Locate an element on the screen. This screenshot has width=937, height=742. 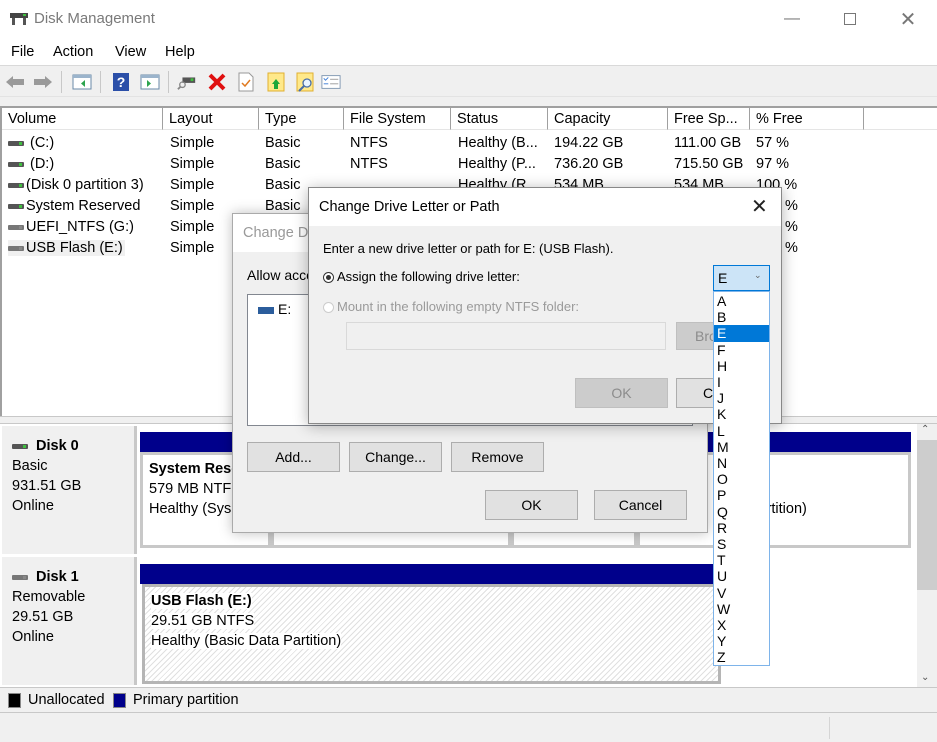
column-header-volume: Volume is located at coordinates (82, 119).